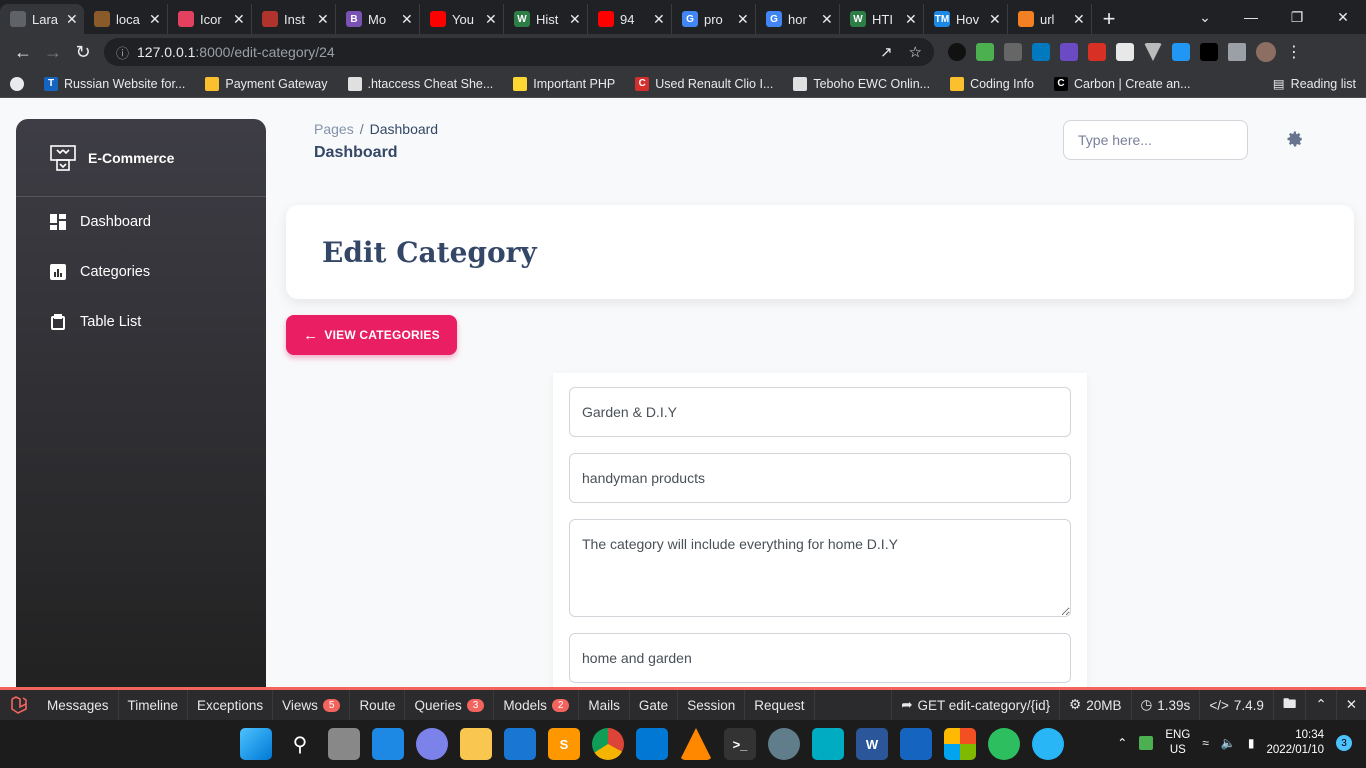 This screenshot has height=768, width=1366. Describe the element at coordinates (654, 705) in the screenshot. I see `debugbar-tab: Gate` at that location.